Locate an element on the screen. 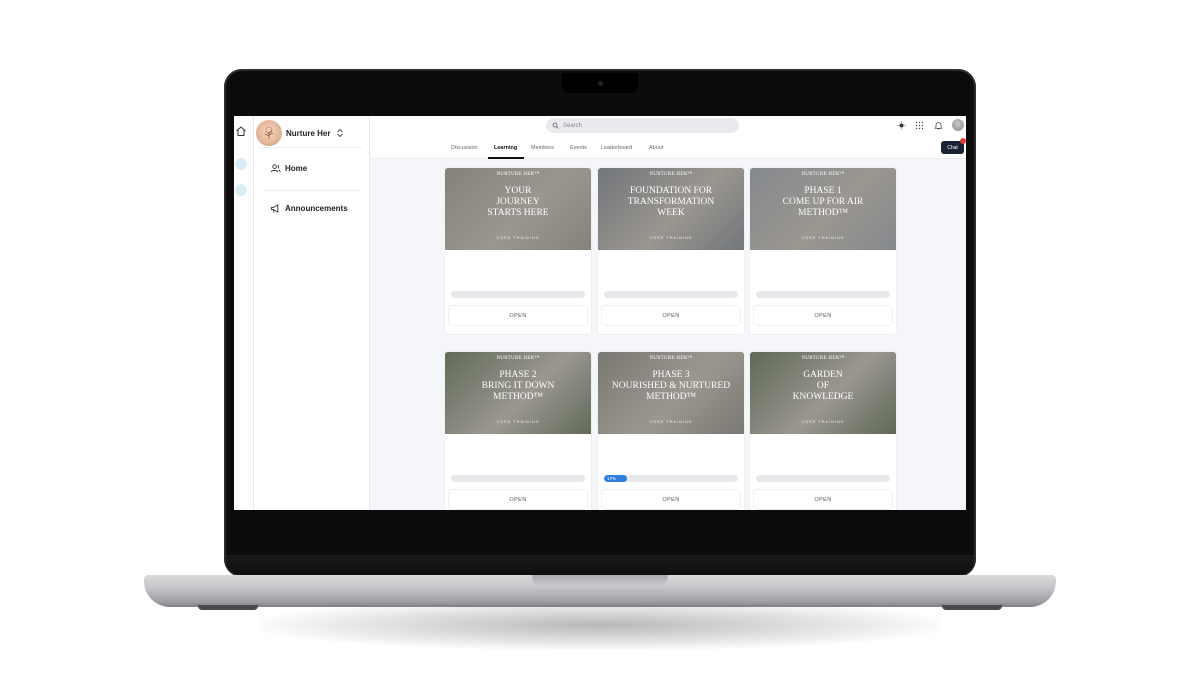 The width and height of the screenshot is (1200, 675). tab-learning: Learning is located at coordinates (505, 148).